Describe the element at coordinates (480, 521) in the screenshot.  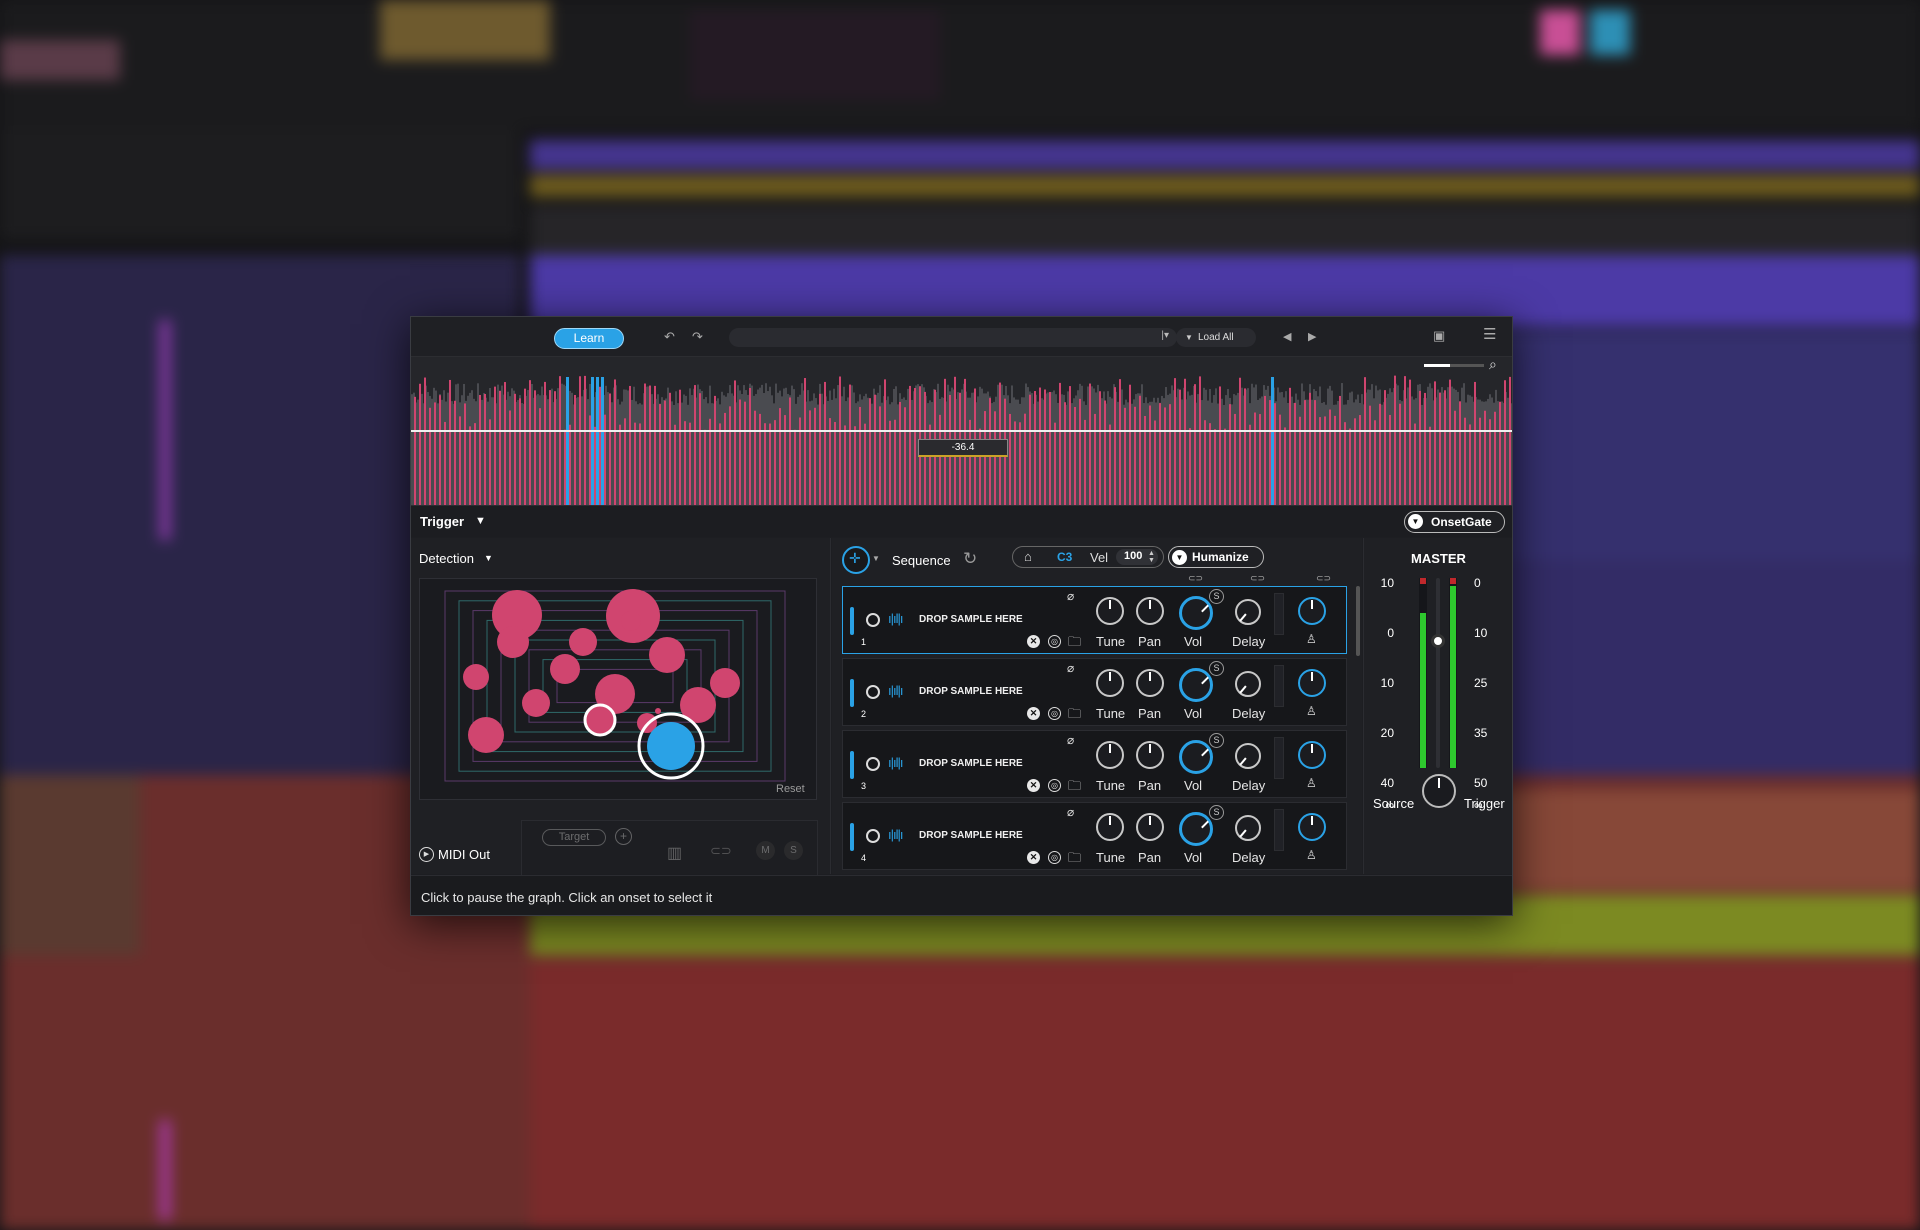
I see `trigger-dropdown-icon: ▼` at that location.